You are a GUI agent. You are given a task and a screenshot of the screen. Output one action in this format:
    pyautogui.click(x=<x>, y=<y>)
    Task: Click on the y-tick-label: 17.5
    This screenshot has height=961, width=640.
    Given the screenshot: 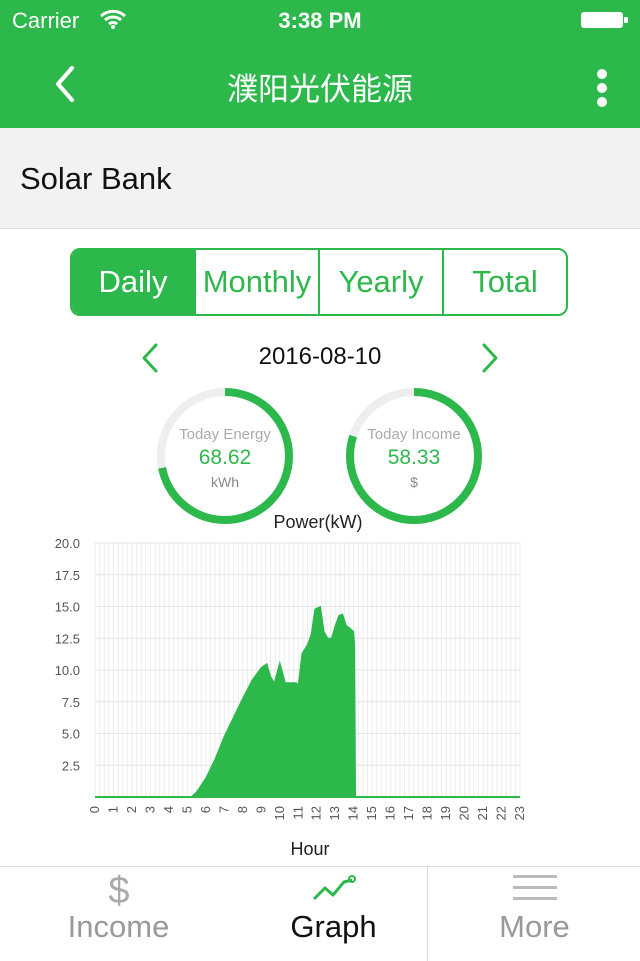 What is the action you would take?
    pyautogui.click(x=67, y=575)
    